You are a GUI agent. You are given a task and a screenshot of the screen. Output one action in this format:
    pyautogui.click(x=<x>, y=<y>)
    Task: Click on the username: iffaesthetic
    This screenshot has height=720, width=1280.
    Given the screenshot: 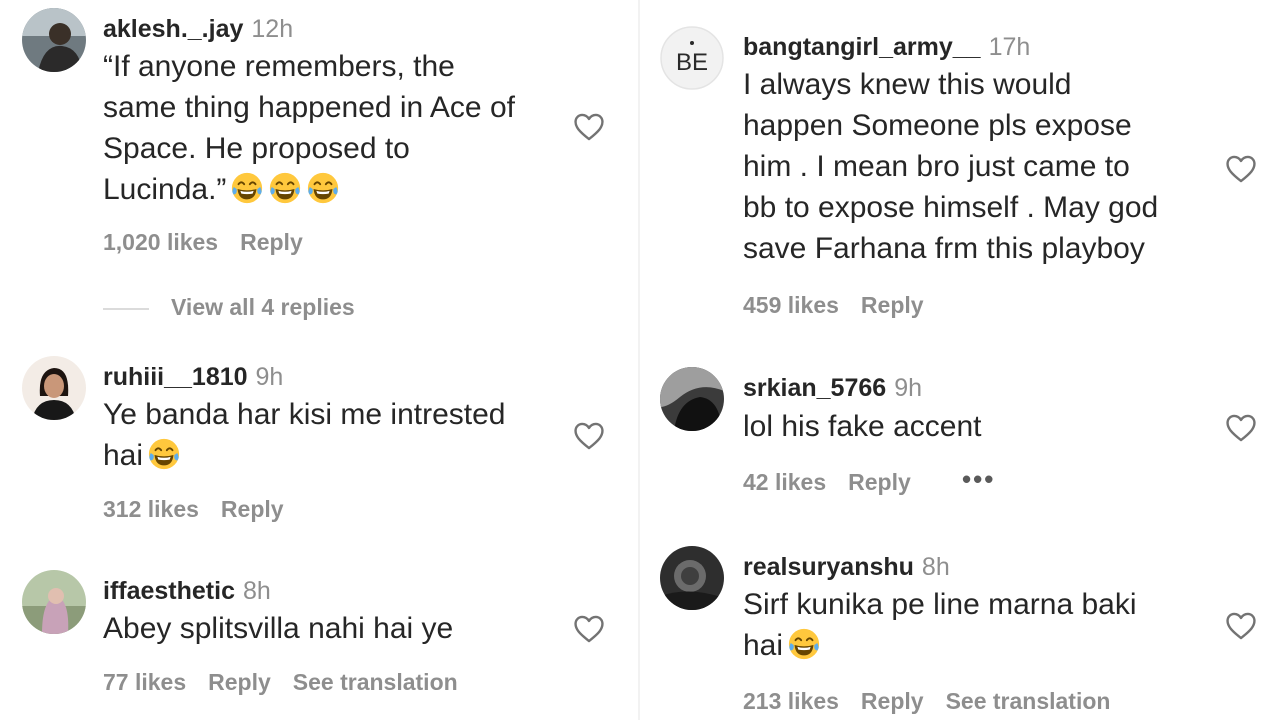 What is the action you would take?
    pyautogui.click(x=169, y=591)
    